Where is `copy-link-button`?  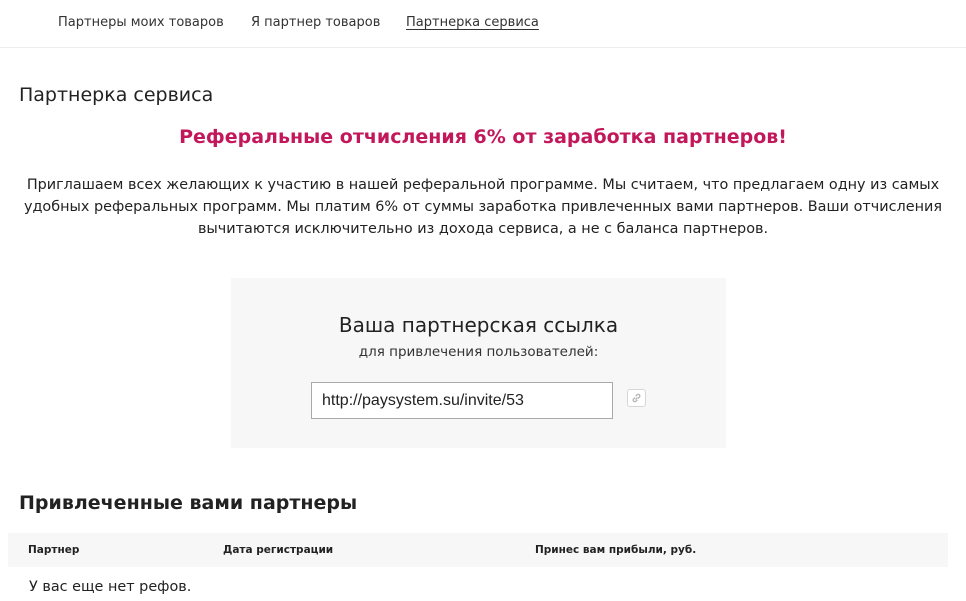 copy-link-button is located at coordinates (636, 398).